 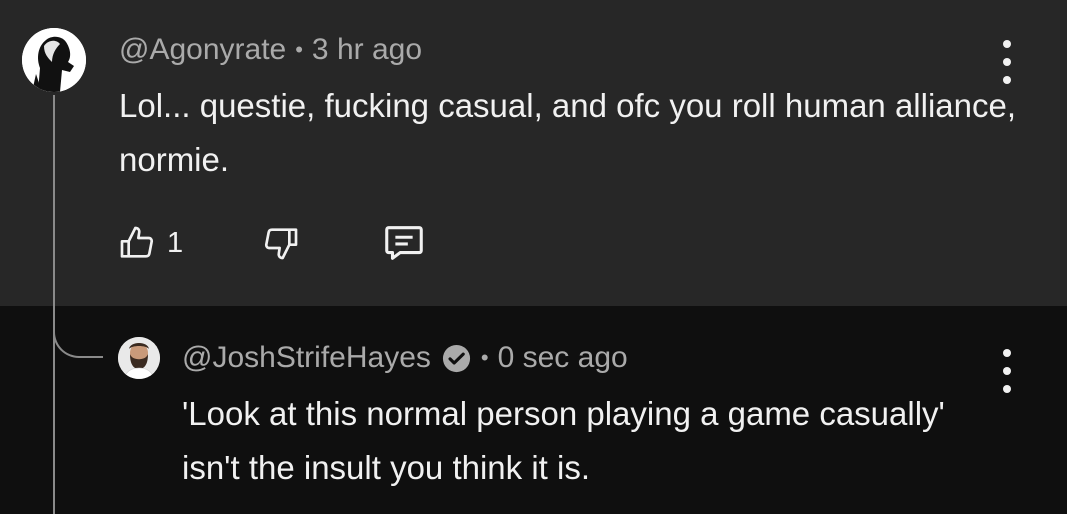 I want to click on reply-button, so click(x=404, y=243).